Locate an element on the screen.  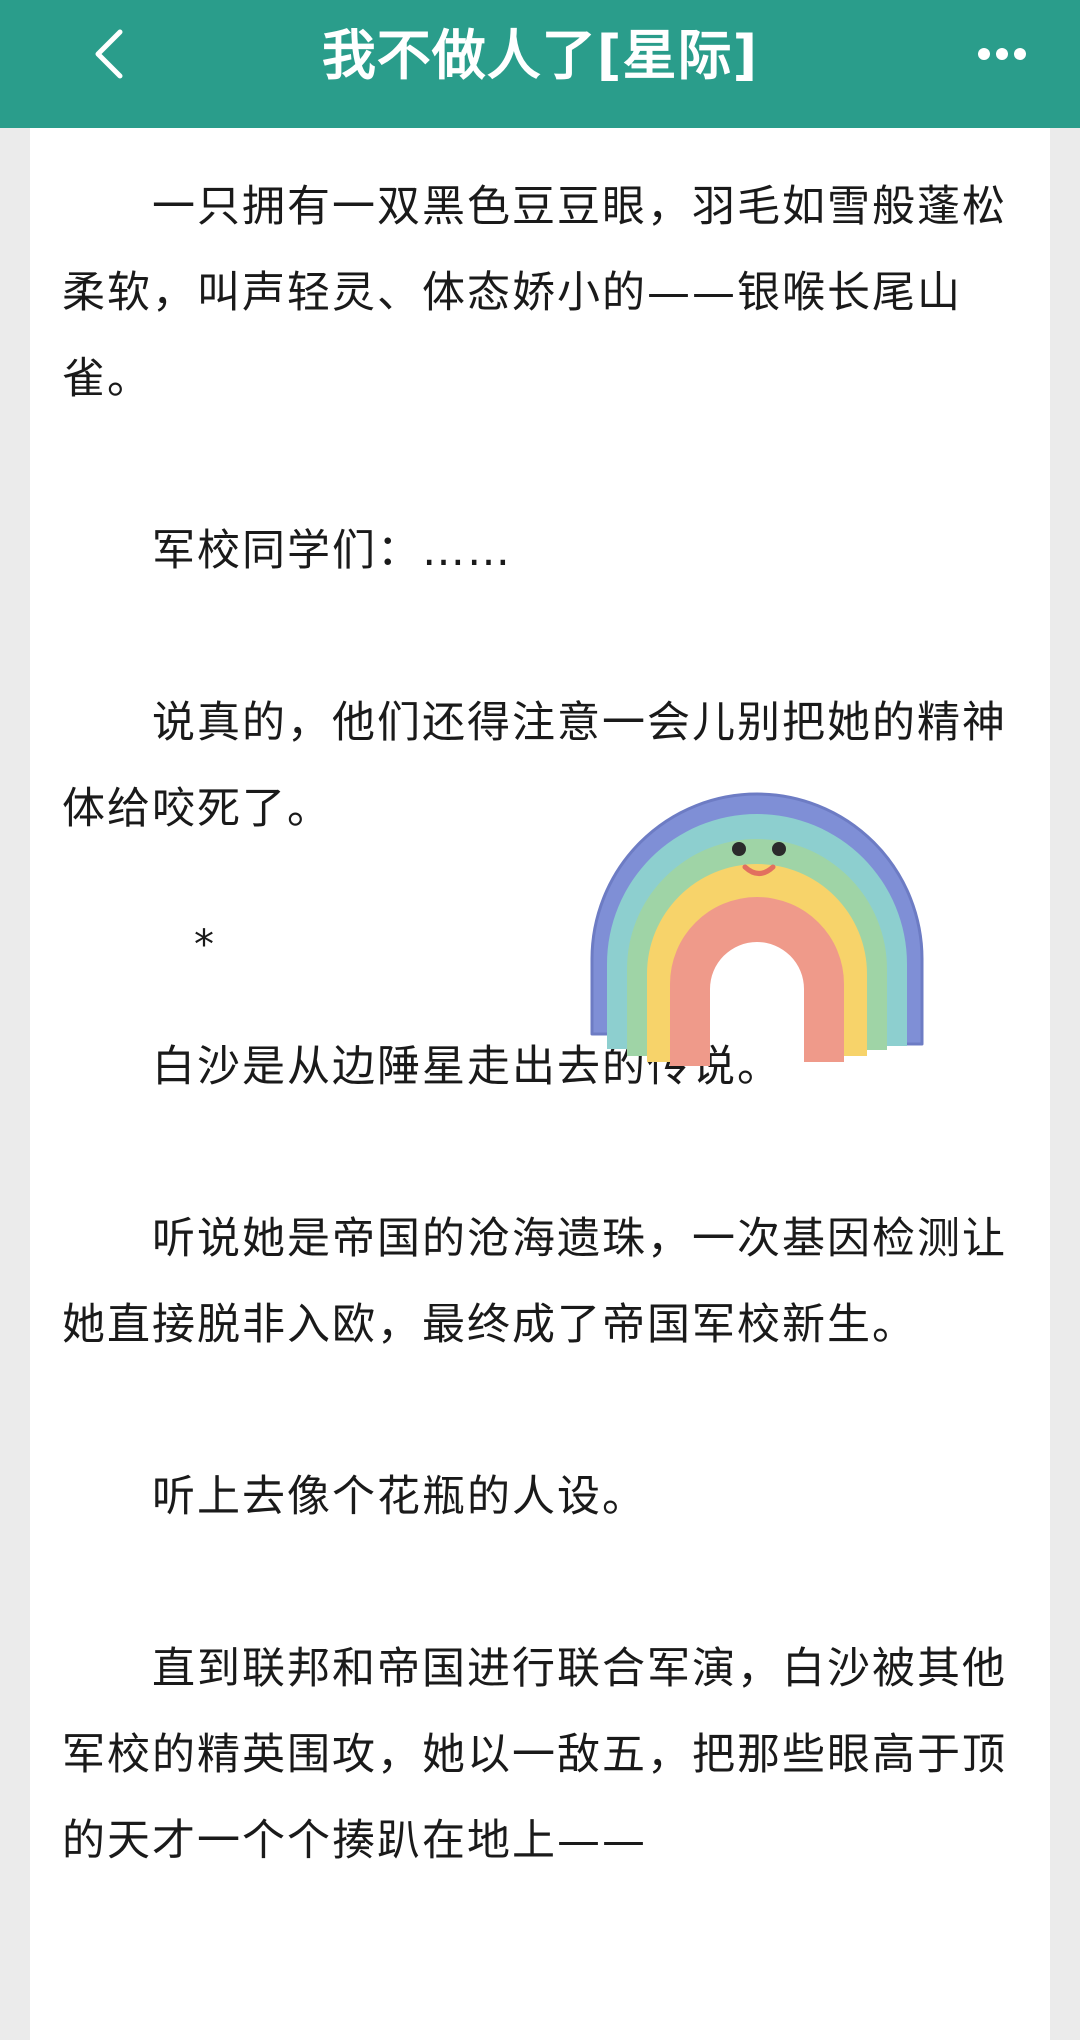
rainbow-sticker-icon is located at coordinates (757, 929).